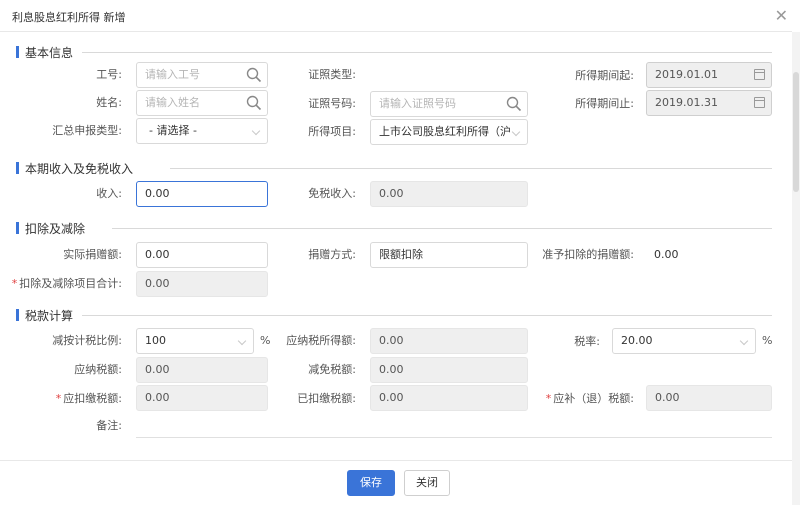 This screenshot has width=800, height=505. I want to click on section-tax: 税款计算, so click(44, 315).